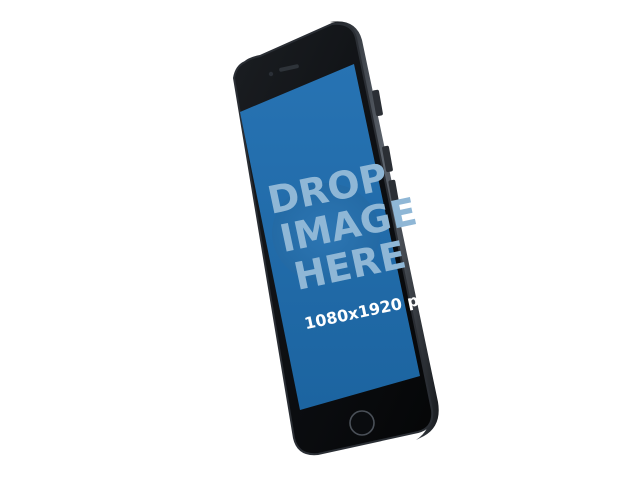  Describe the element at coordinates (362, 423) in the screenshot. I see `home-button-icon` at that location.